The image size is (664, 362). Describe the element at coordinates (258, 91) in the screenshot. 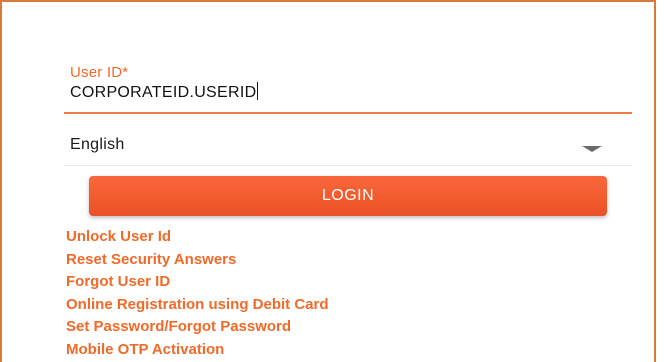

I see `text-cursor` at that location.